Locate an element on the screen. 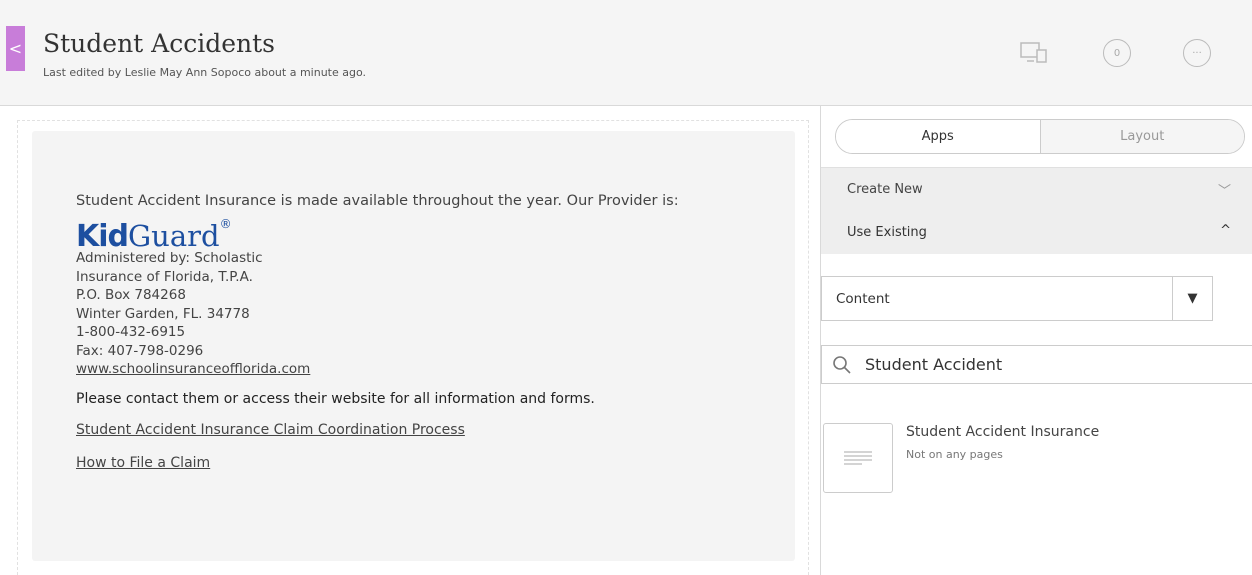 This screenshot has height=575, width=1252. tab-apps: Apps is located at coordinates (938, 136).